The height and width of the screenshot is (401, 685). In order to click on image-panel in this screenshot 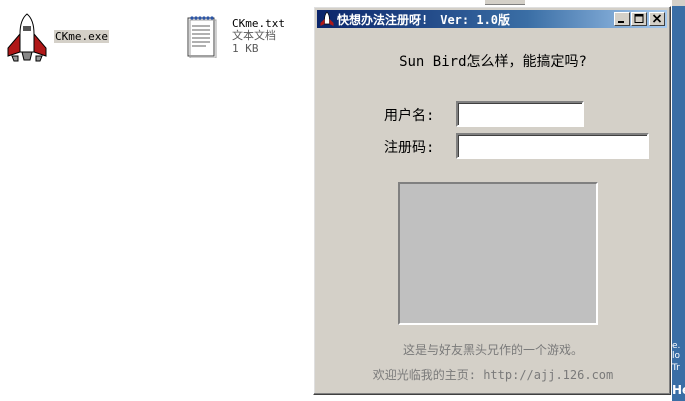, I will do `click(498, 253)`.